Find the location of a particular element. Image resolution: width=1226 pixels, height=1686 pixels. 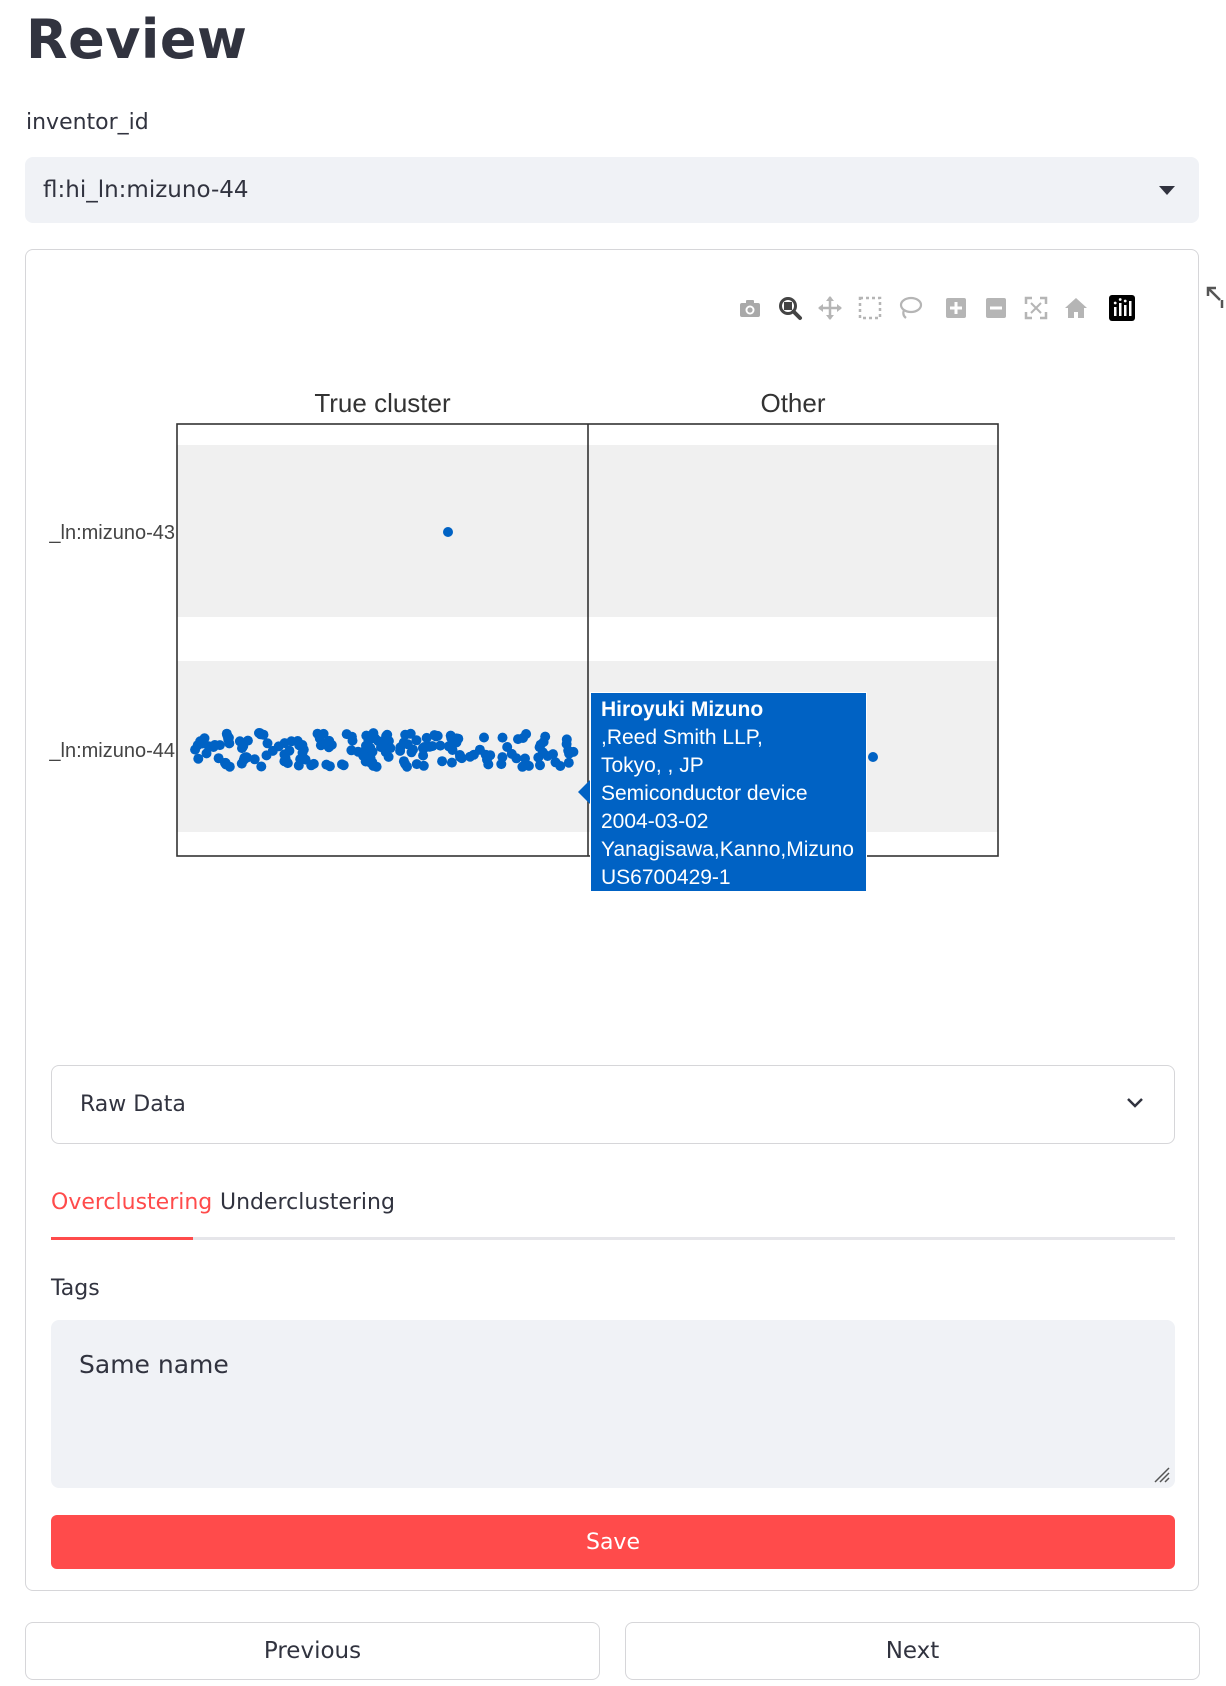

zoom-in-icon is located at coordinates (956, 308).